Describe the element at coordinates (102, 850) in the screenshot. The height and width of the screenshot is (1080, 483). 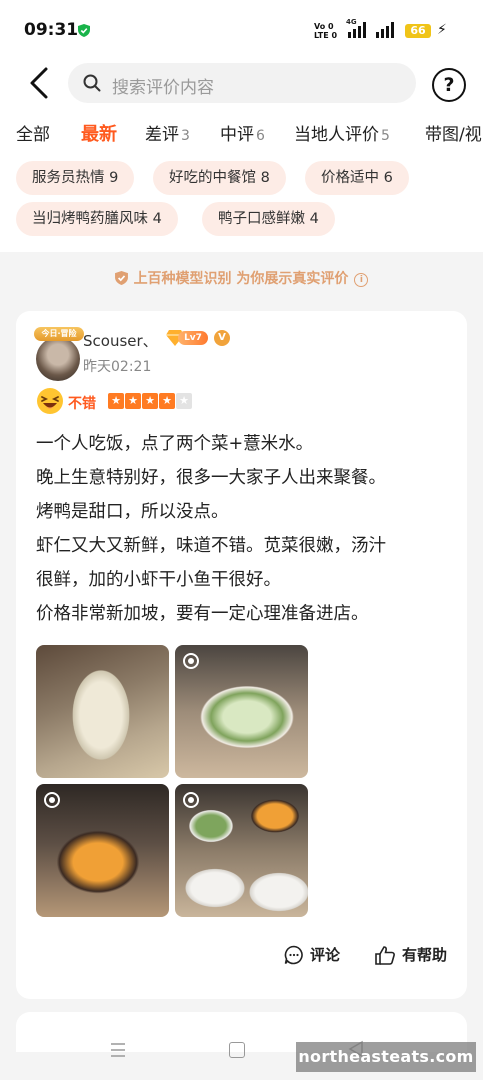
I see `review-photo-shrimp` at that location.